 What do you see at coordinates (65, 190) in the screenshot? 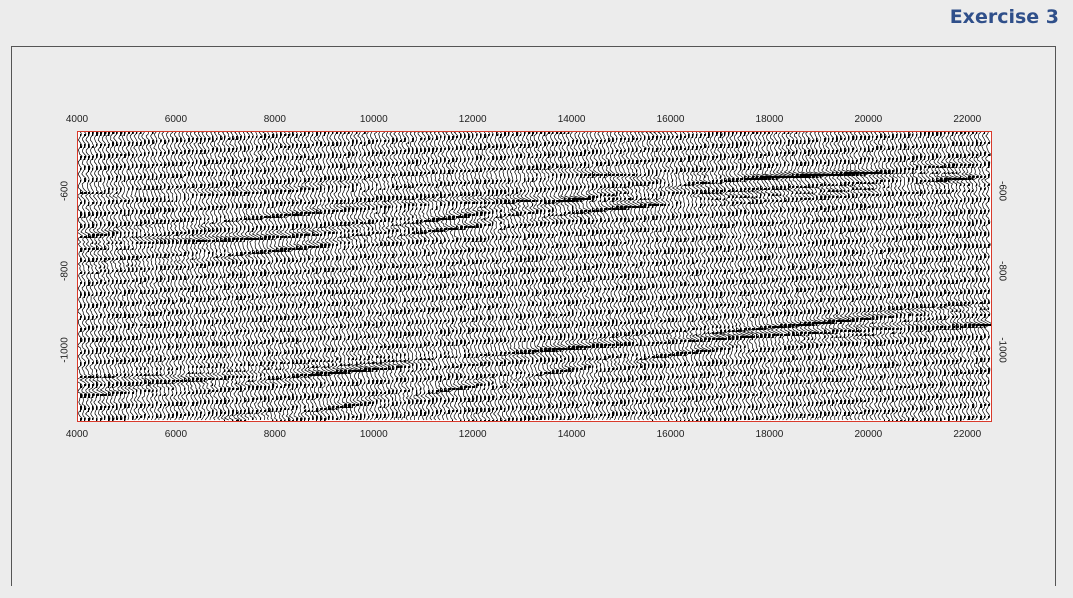
I see `y-left-tick-label: -600` at bounding box center [65, 190].